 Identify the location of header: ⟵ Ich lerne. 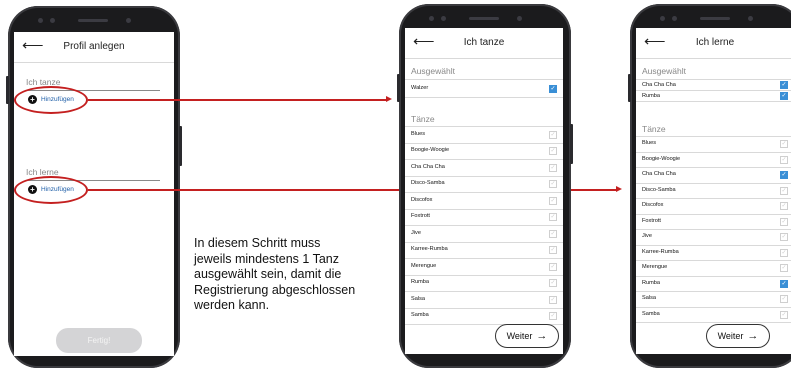
(713, 43).